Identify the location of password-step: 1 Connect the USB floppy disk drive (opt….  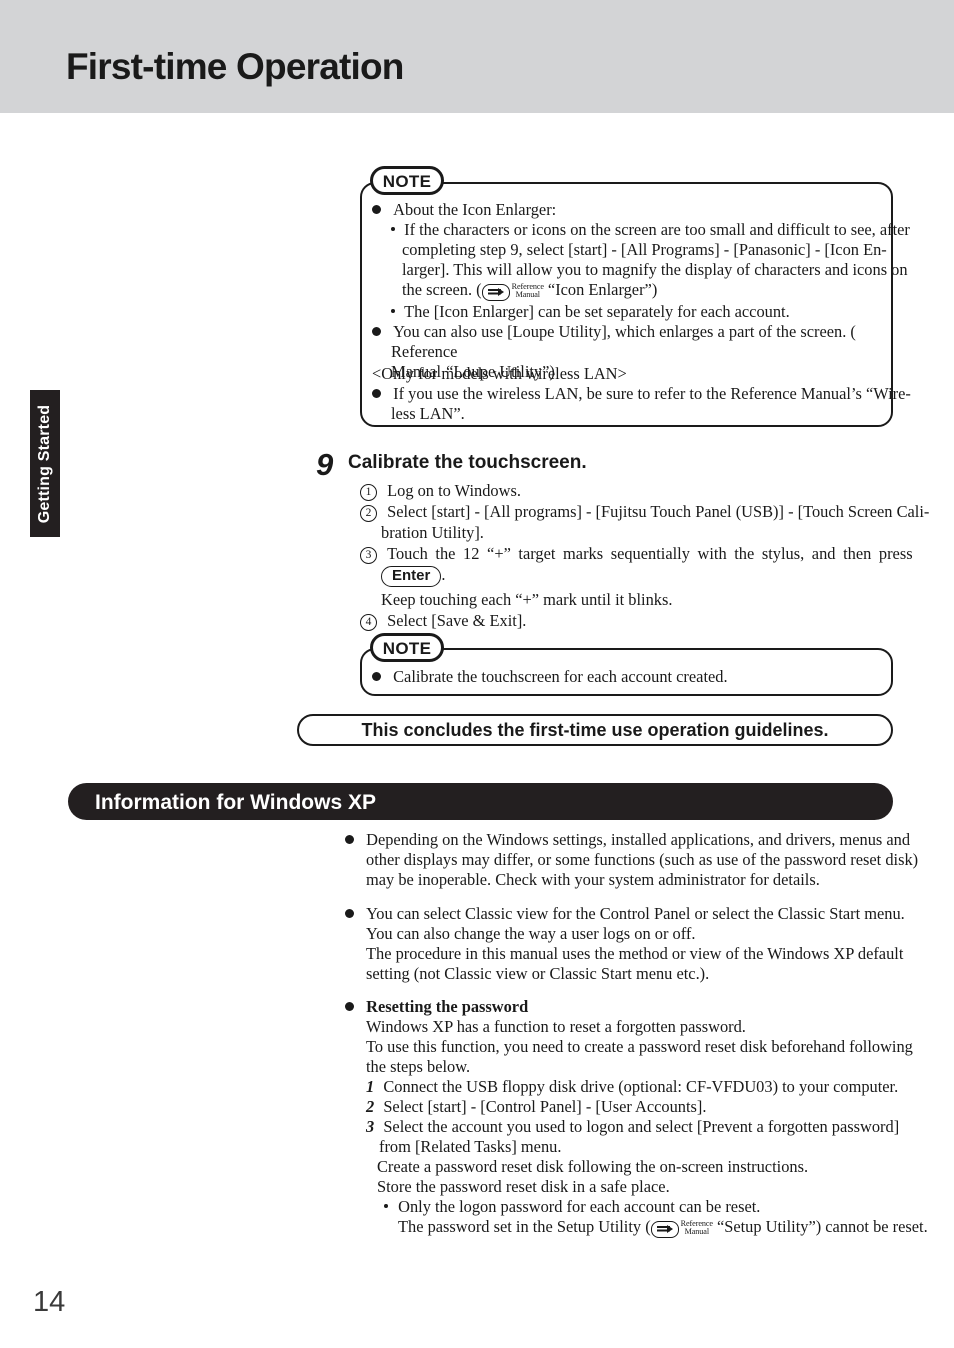
(625, 1087).